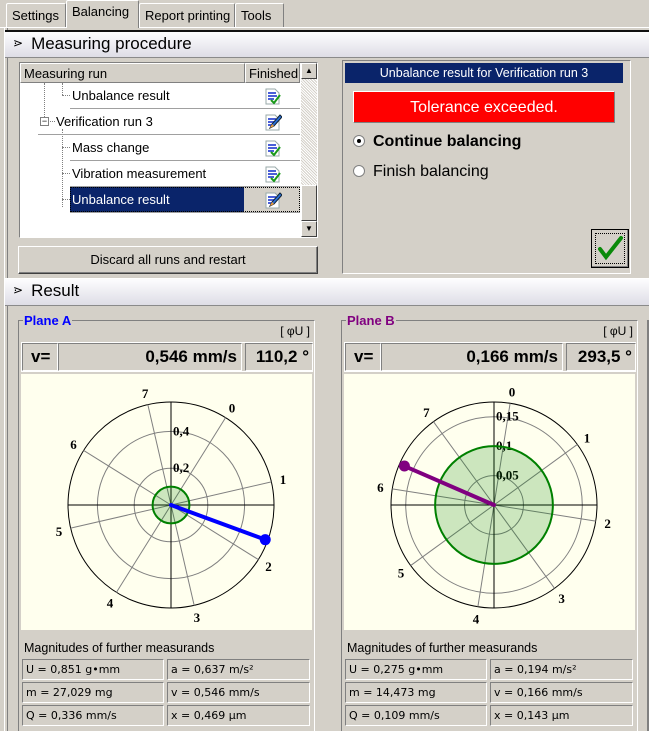 The height and width of the screenshot is (731, 649). What do you see at coordinates (150, 357) in the screenshot?
I see `magnitude-value: 0,546 mm/s` at bounding box center [150, 357].